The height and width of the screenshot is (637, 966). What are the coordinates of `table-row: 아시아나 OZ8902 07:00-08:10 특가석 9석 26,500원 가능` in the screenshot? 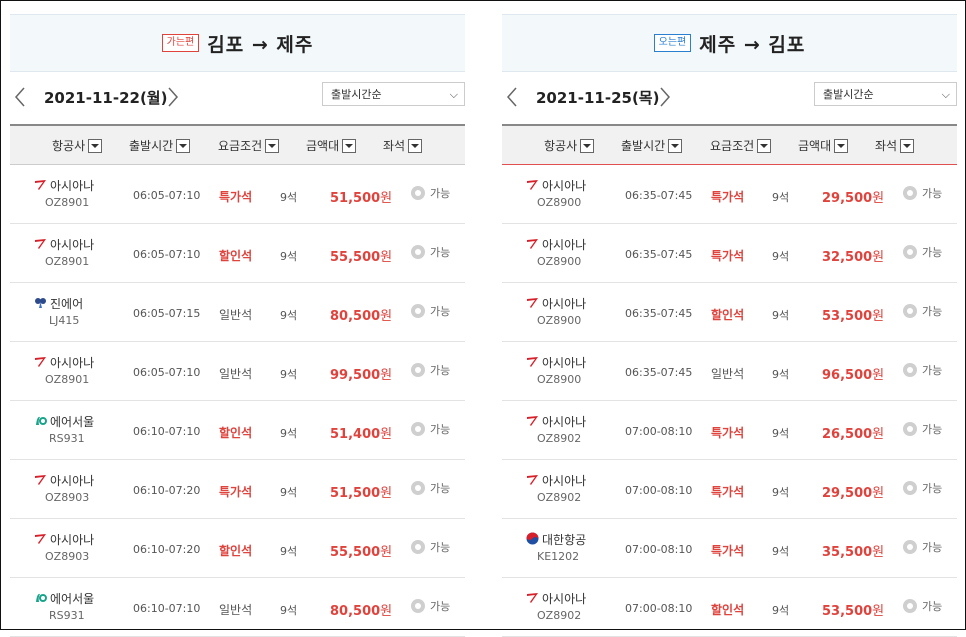 It's located at (729, 430).